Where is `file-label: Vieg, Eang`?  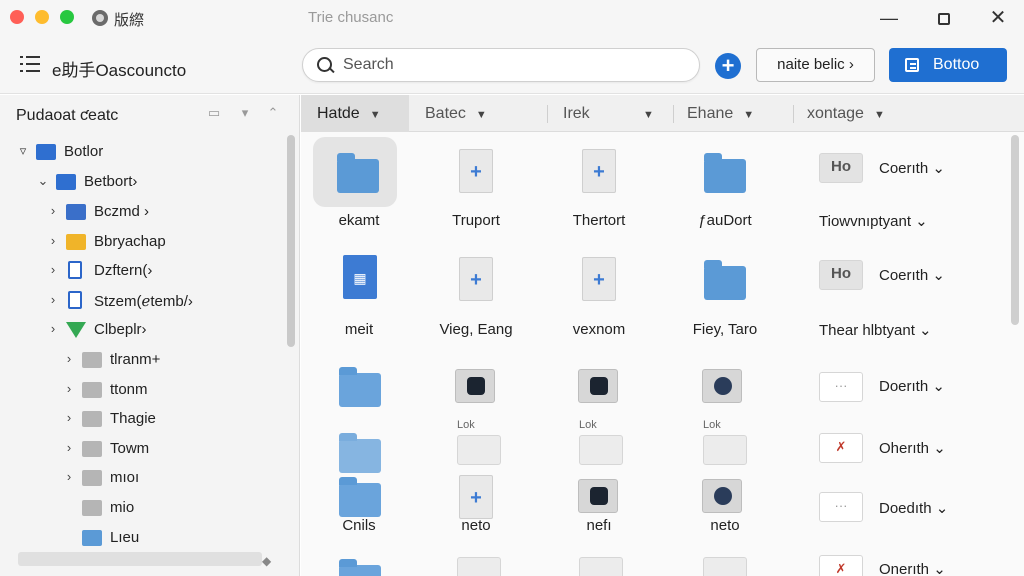 file-label: Vieg, Eang is located at coordinates (476, 329).